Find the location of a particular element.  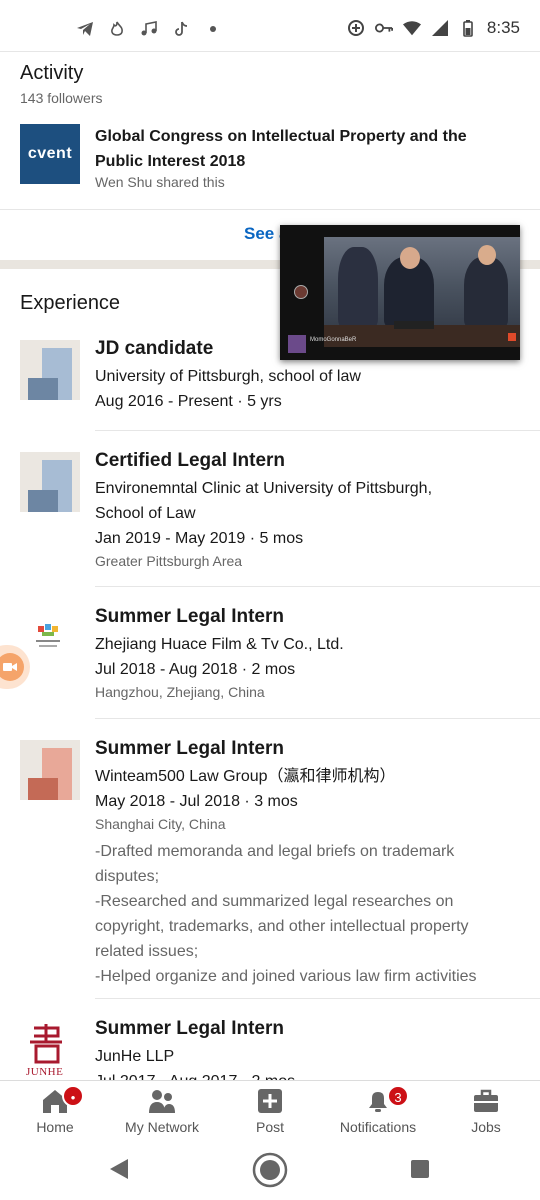

experience-dates: Jan 2019 - May 2019 · 5 mos is located at coordinates (199, 538).